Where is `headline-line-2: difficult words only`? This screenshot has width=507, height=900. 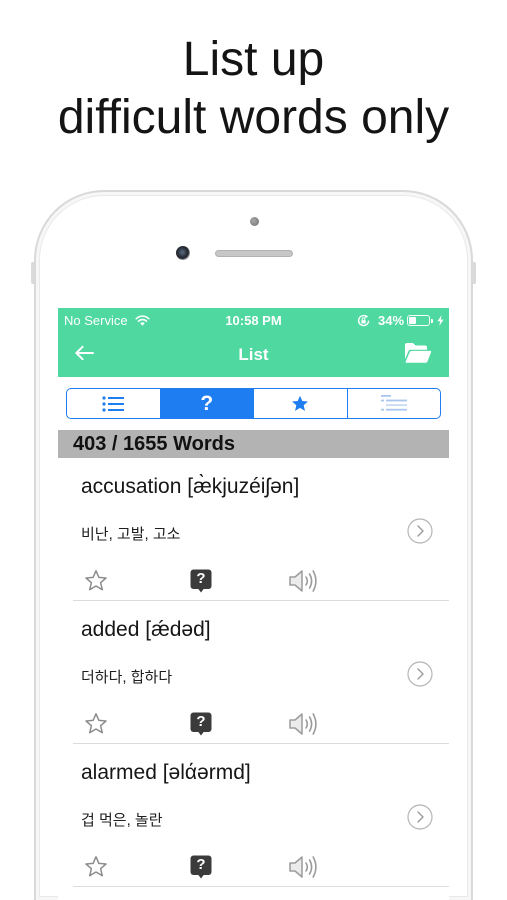 headline-line-2: difficult words only is located at coordinates (253, 117).